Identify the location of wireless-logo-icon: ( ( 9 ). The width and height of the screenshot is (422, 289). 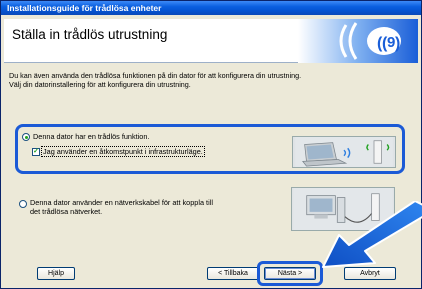
(358, 41).